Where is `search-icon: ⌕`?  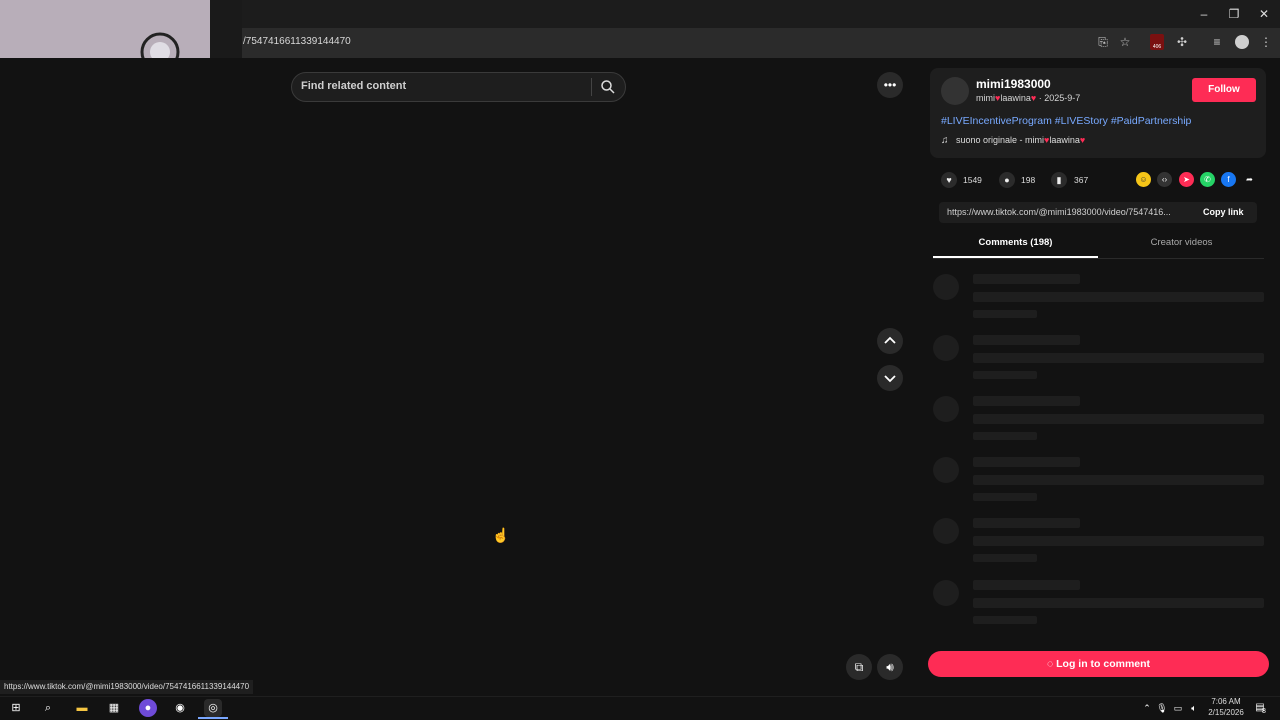
search-icon: ⌕ is located at coordinates (48, 708).